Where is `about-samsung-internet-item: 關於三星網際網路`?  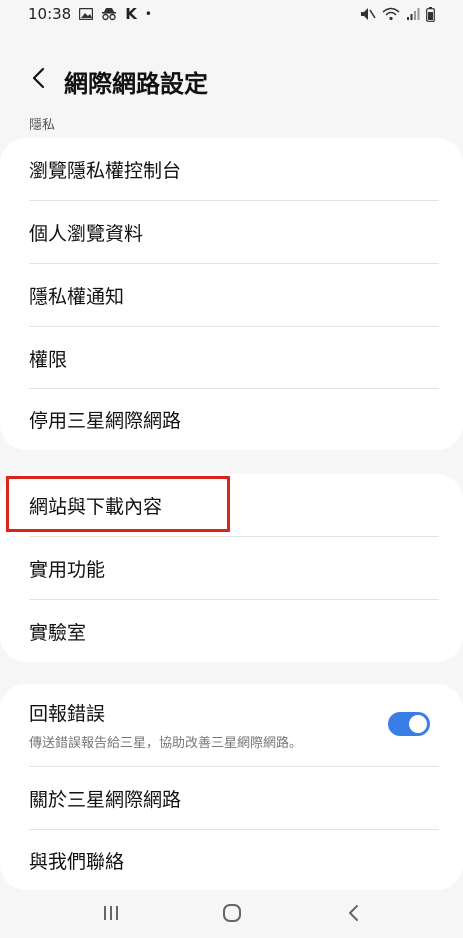
about-samsung-internet-item: 關於三星網際網路 is located at coordinates (231, 798).